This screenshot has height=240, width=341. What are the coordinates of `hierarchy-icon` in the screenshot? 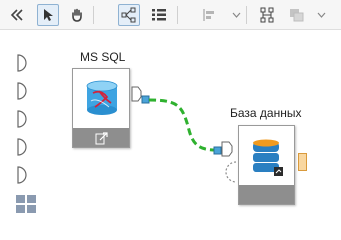 It's located at (267, 15).